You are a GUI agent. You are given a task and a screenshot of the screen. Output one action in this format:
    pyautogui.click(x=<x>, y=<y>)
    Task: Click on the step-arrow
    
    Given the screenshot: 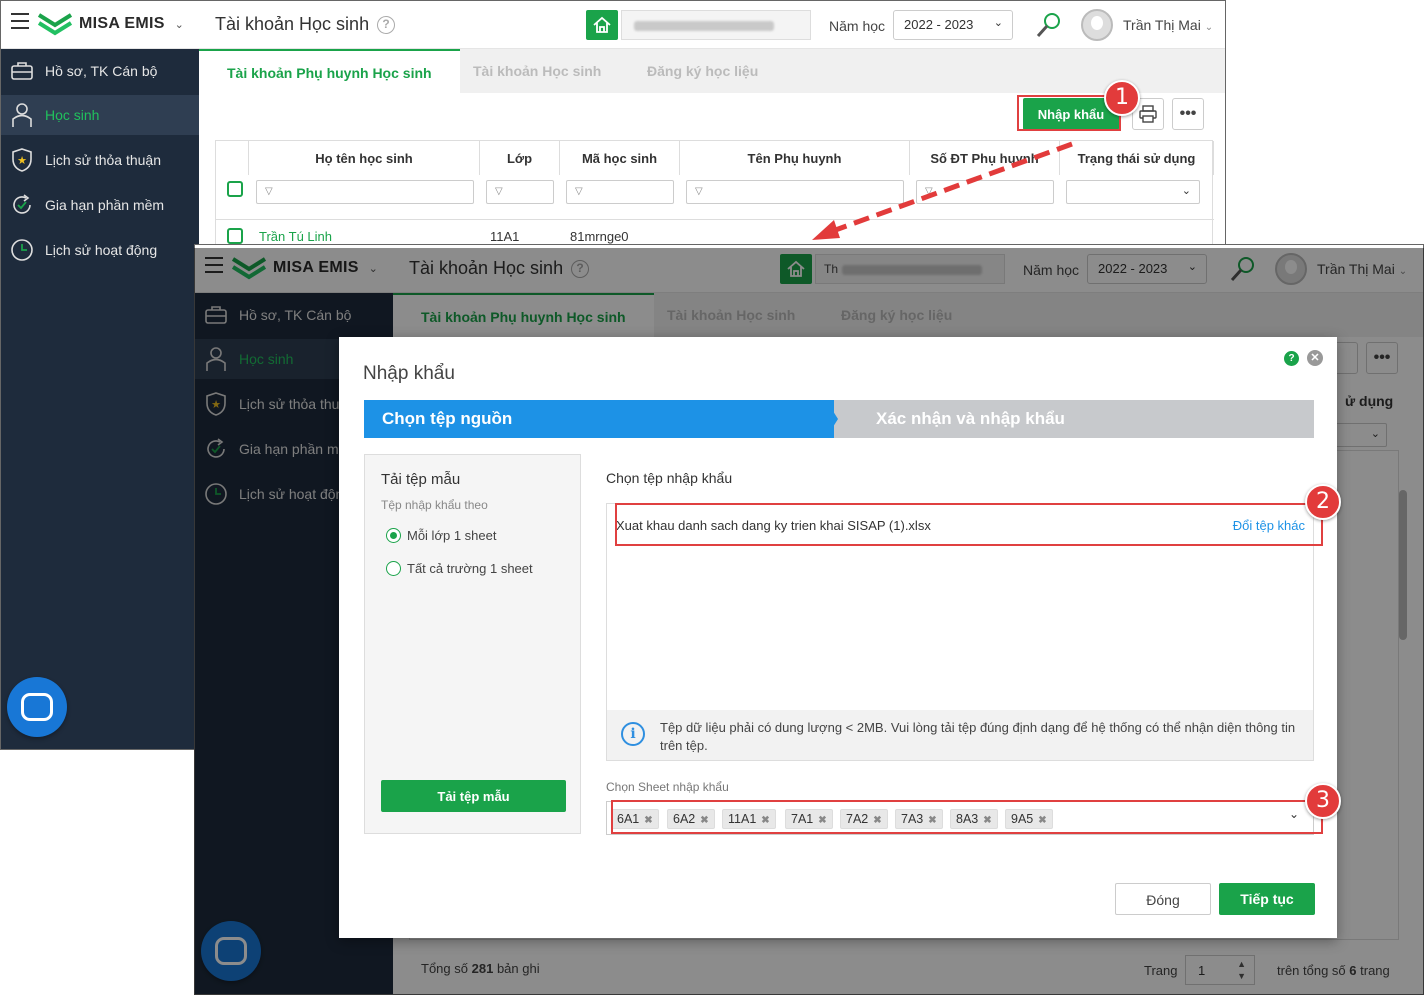 What is the action you would take?
    pyautogui.click(x=832, y=419)
    